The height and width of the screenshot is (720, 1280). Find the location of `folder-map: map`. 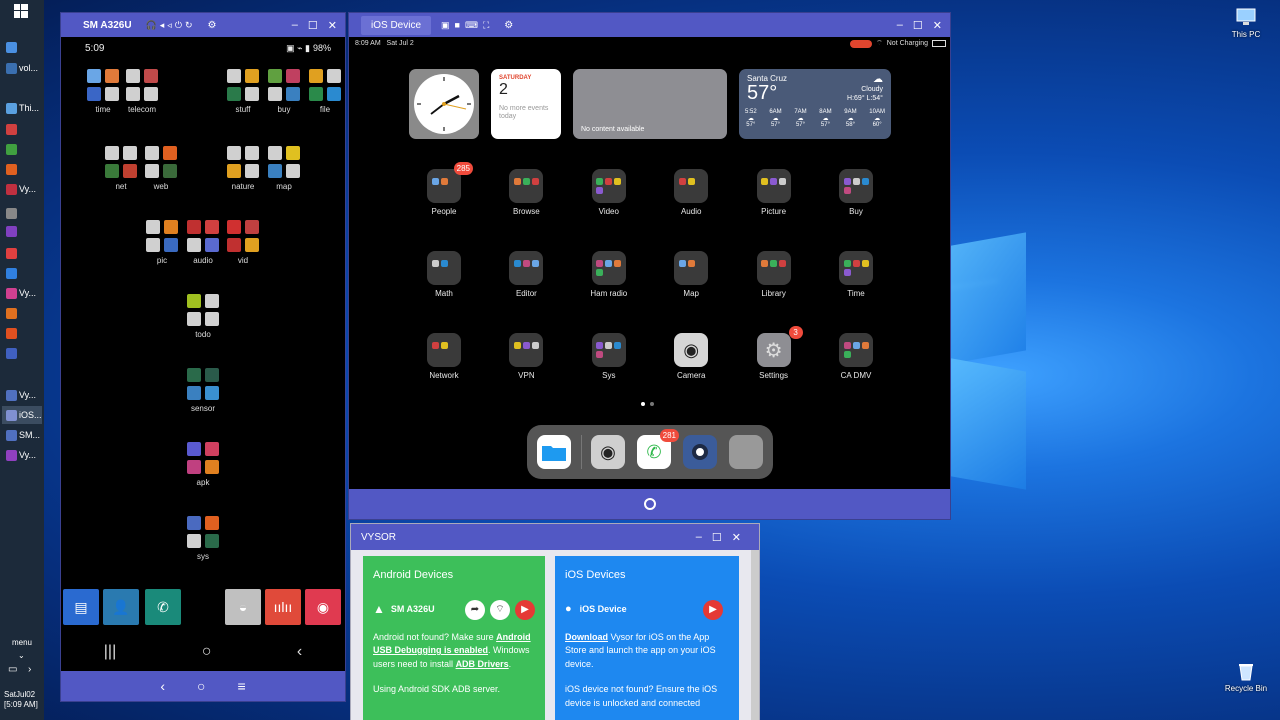

folder-map: map is located at coordinates (284, 168).